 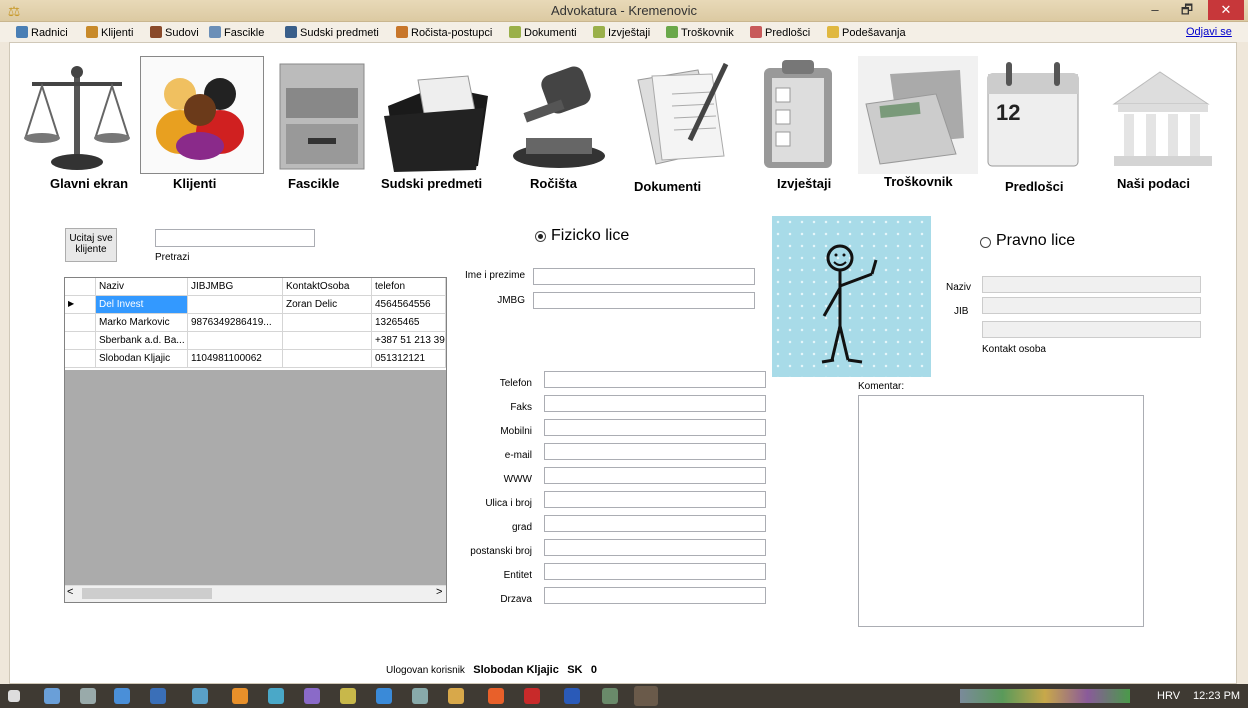 I want to click on nav-izvjestaji: Izvještaji, so click(x=804, y=183).